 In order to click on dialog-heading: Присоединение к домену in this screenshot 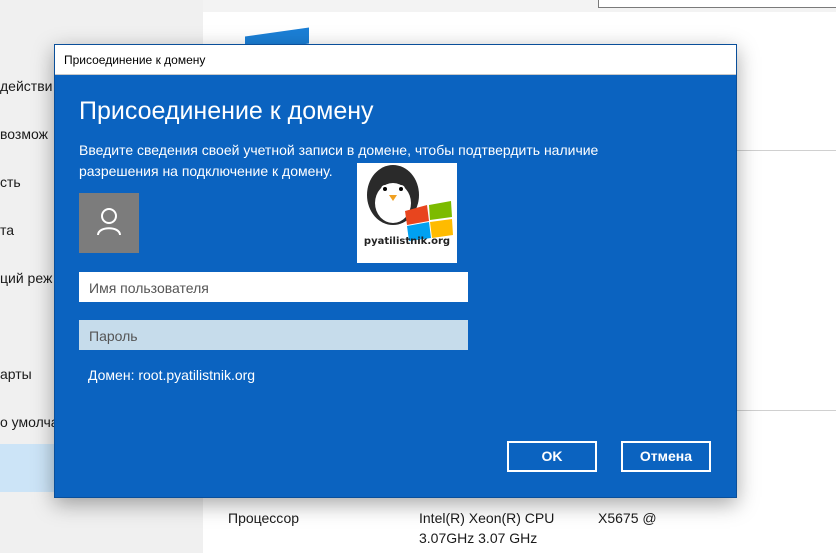, I will do `click(226, 111)`.